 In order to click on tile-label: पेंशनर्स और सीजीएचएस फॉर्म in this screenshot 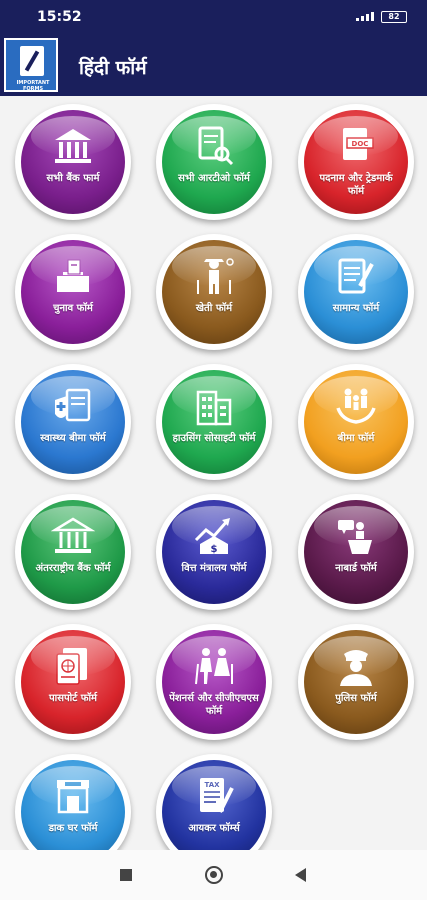, I will do `click(214, 705)`.